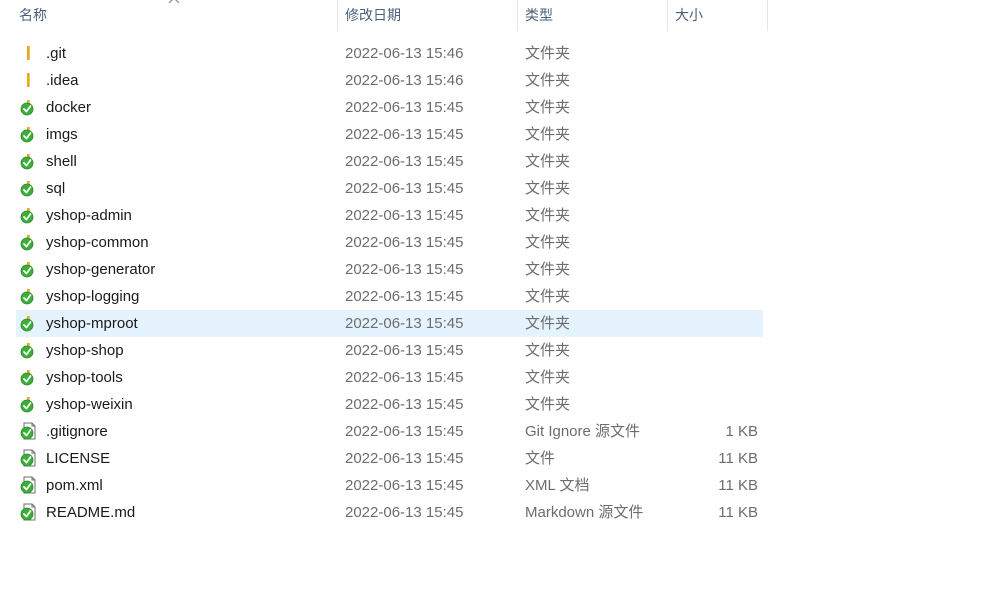 Image resolution: width=998 pixels, height=615 pixels. Describe the element at coordinates (92, 323) in the screenshot. I see `file-name: yshop-mproot` at that location.